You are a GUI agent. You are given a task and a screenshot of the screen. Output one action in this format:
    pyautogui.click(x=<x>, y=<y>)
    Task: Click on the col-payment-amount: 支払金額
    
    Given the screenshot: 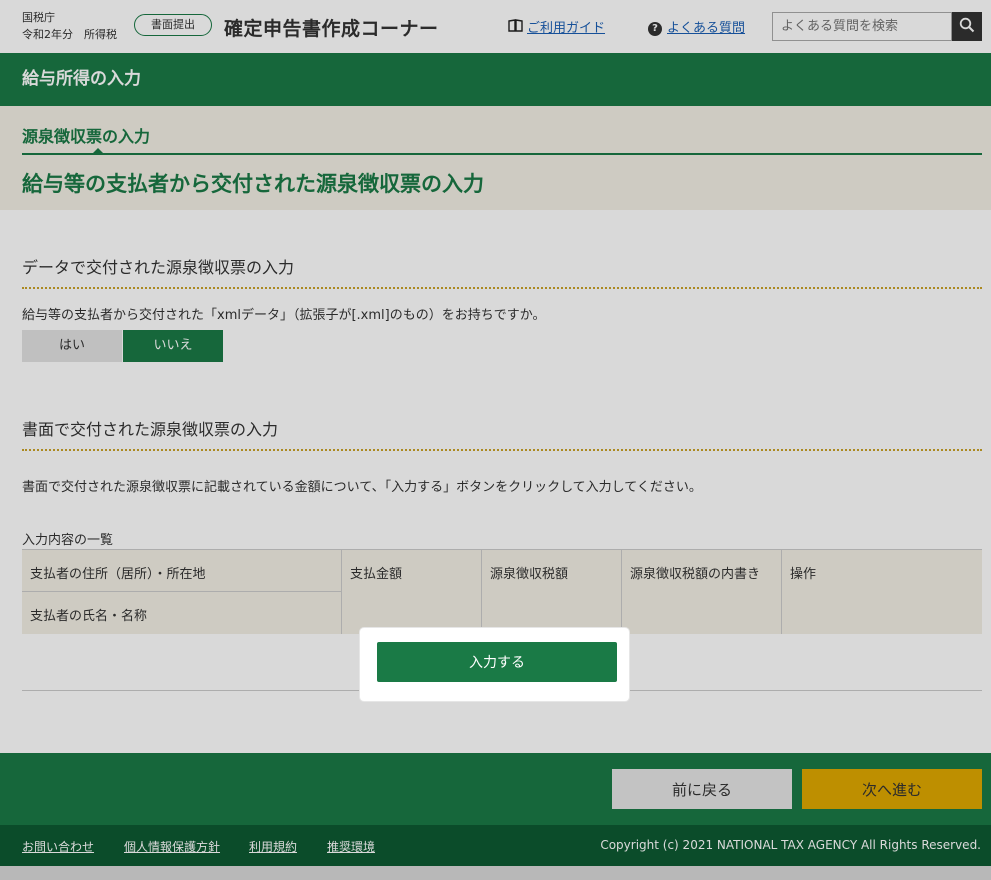 What is the action you would take?
    pyautogui.click(x=412, y=592)
    